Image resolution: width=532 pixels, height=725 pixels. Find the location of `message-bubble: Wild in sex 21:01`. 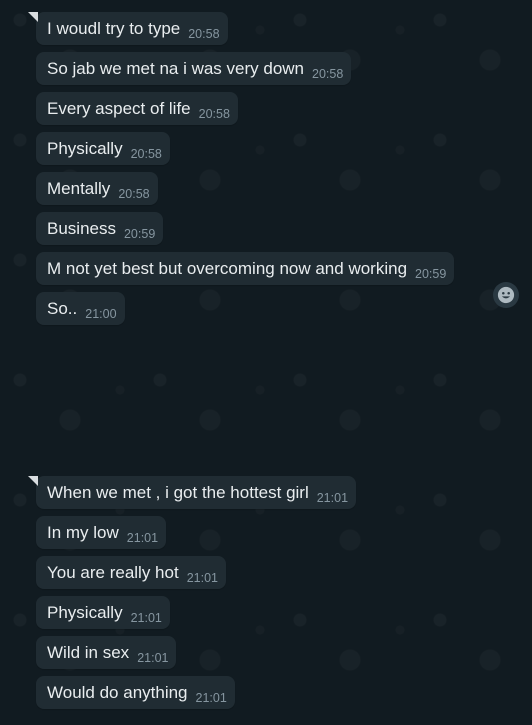

message-bubble: Wild in sex 21:01 is located at coordinates (106, 652).